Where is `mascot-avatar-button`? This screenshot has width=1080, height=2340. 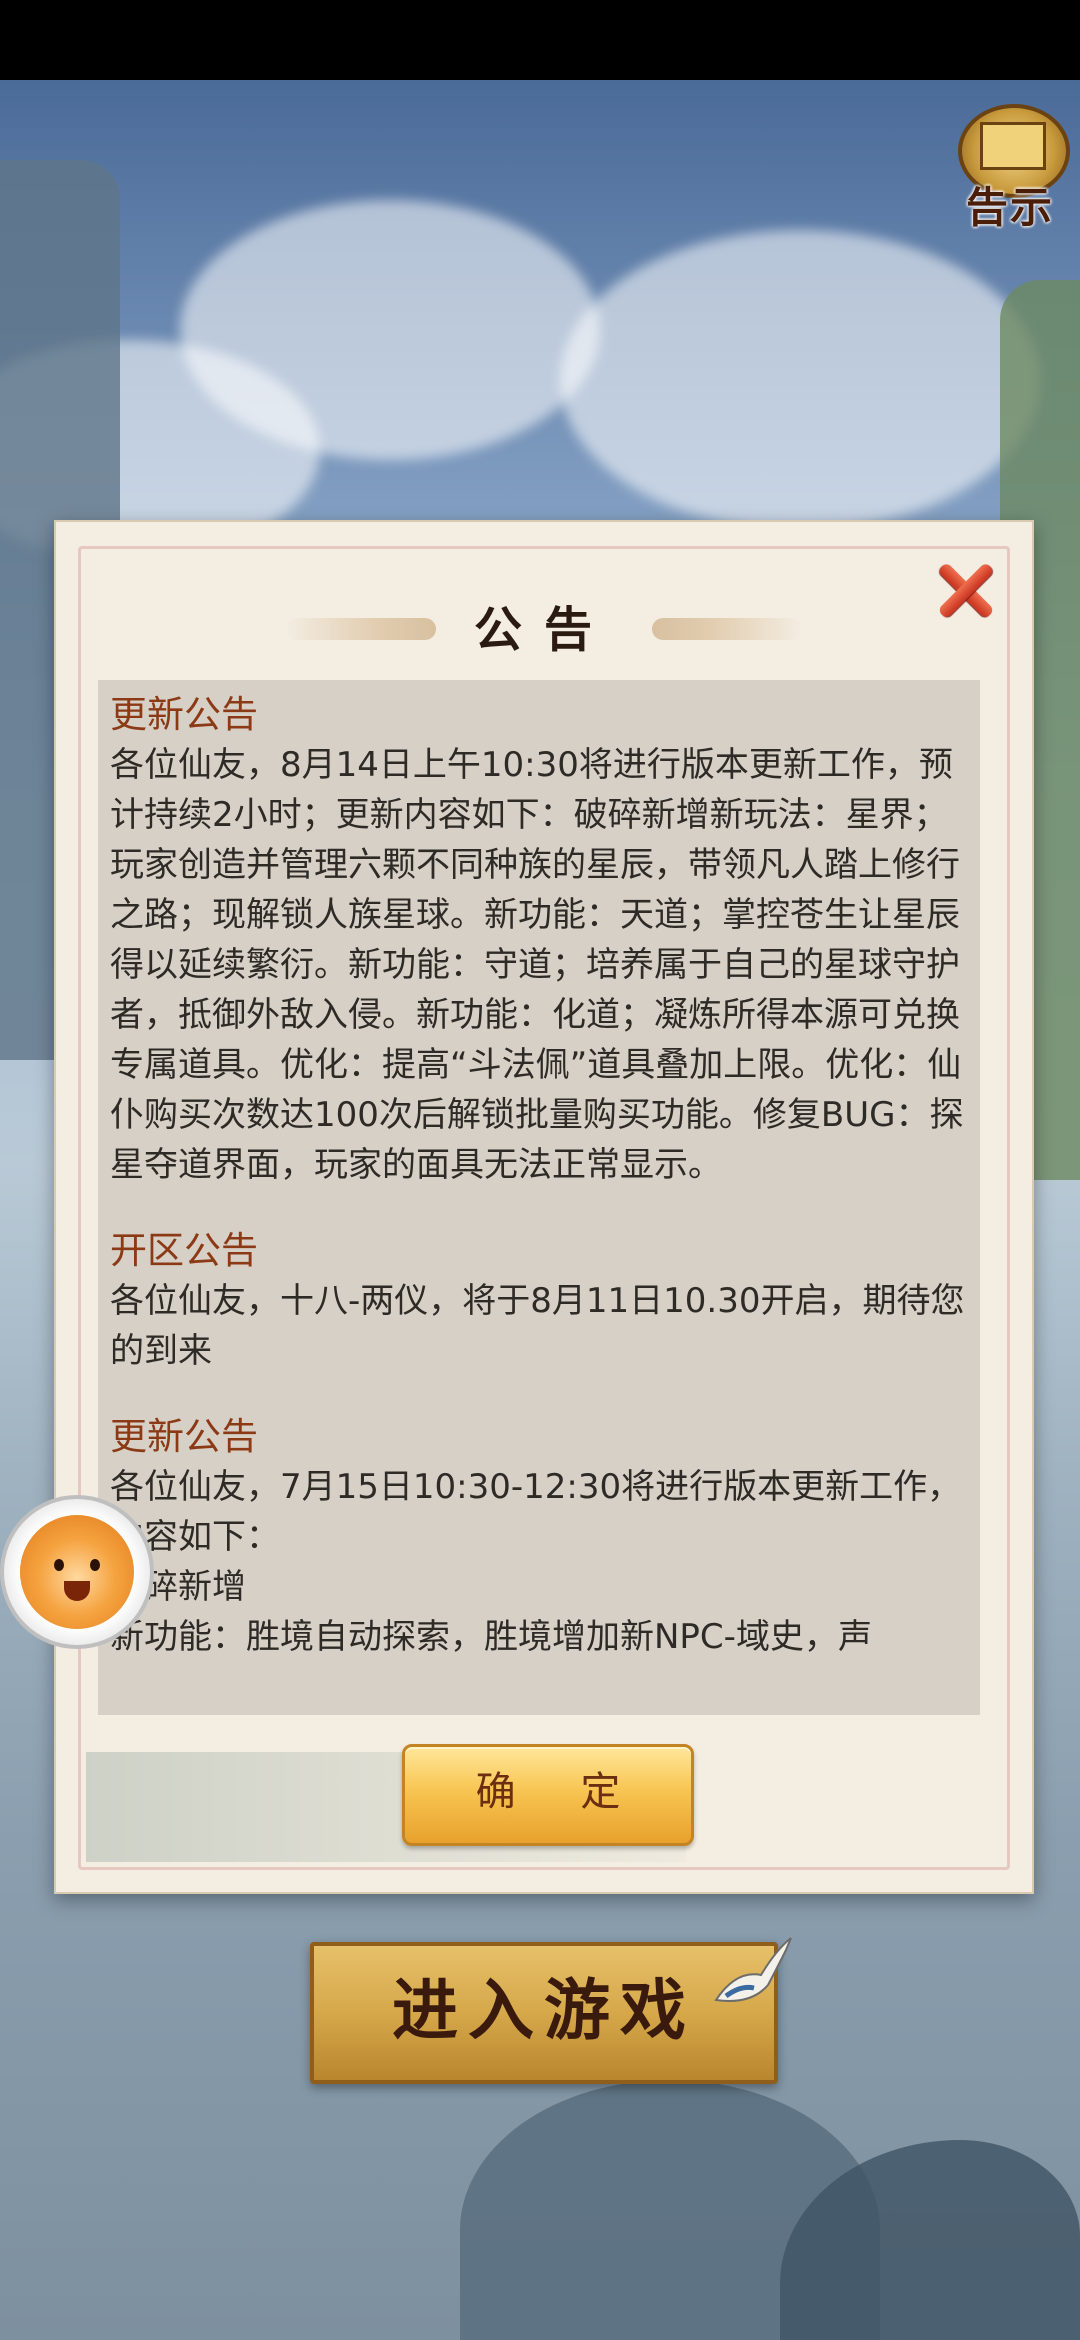 mascot-avatar-button is located at coordinates (77, 1572).